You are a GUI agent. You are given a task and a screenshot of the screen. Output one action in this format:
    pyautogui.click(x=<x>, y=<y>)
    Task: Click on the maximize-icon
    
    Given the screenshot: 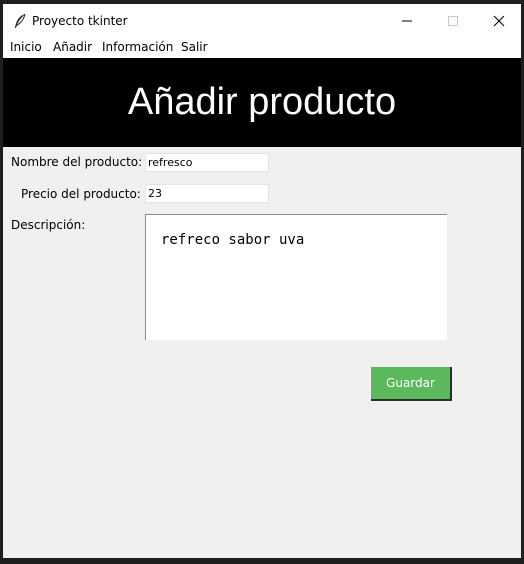 What is the action you would take?
    pyautogui.click(x=453, y=21)
    